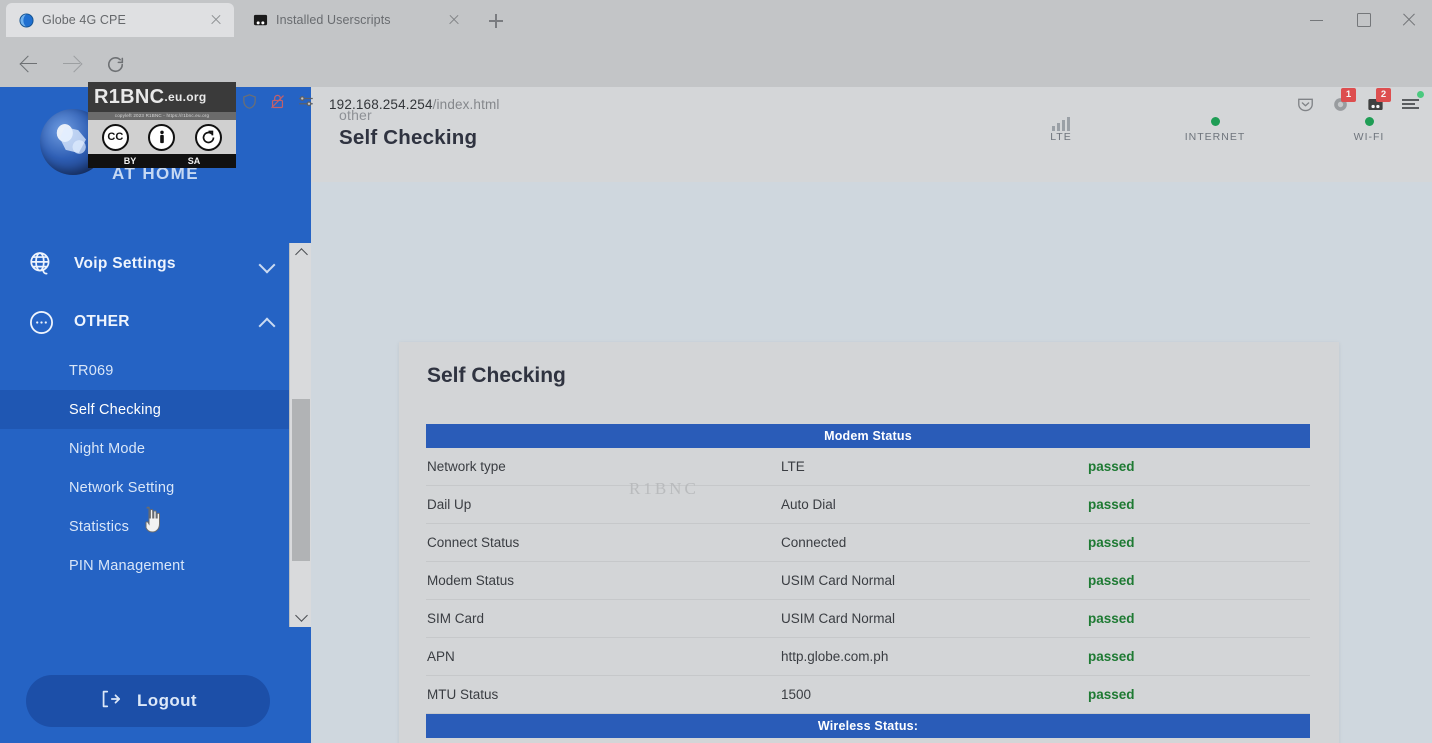 The width and height of the screenshot is (1432, 743). Describe the element at coordinates (1375, 103) in the screenshot. I see `extension-icon-2: 2` at that location.